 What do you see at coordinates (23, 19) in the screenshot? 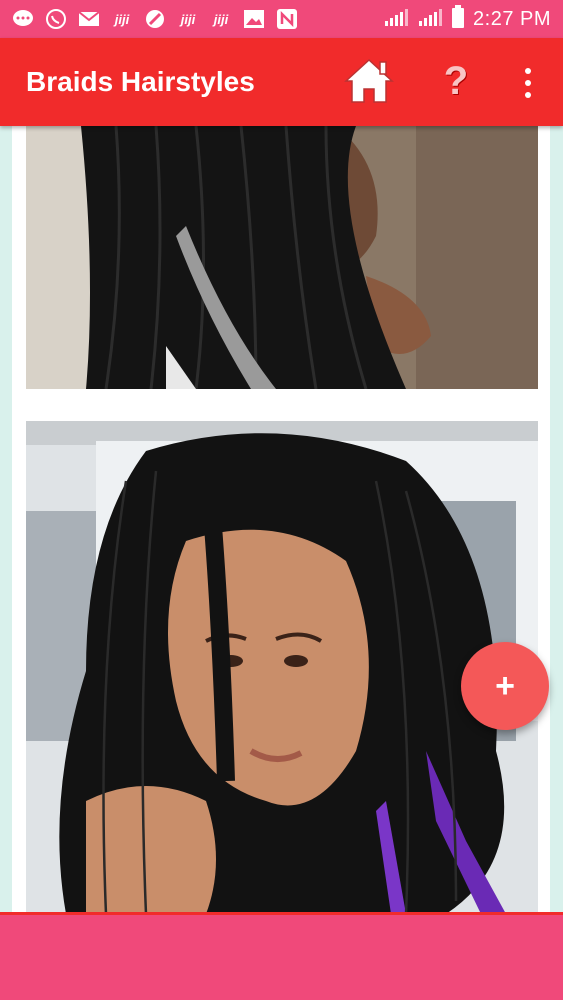
I see `message-icon` at bounding box center [23, 19].